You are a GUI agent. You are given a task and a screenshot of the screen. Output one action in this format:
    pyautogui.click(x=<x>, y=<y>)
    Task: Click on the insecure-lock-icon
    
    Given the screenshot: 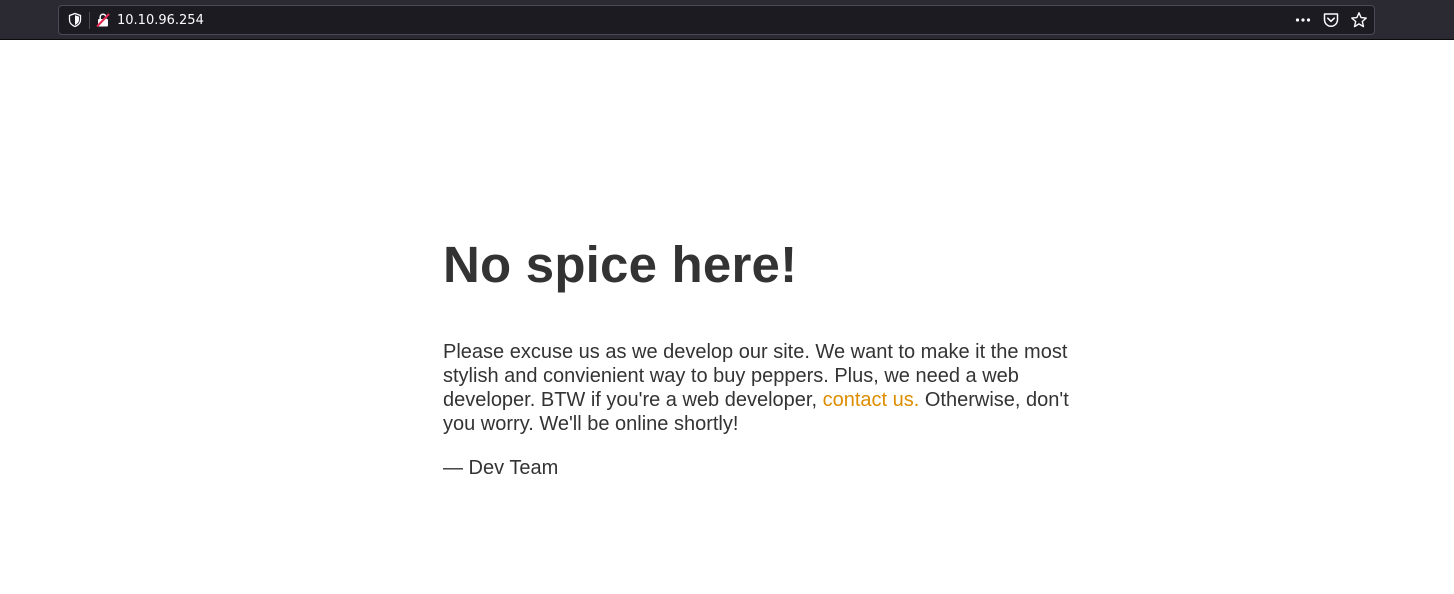 What is the action you would take?
    pyautogui.click(x=103, y=20)
    